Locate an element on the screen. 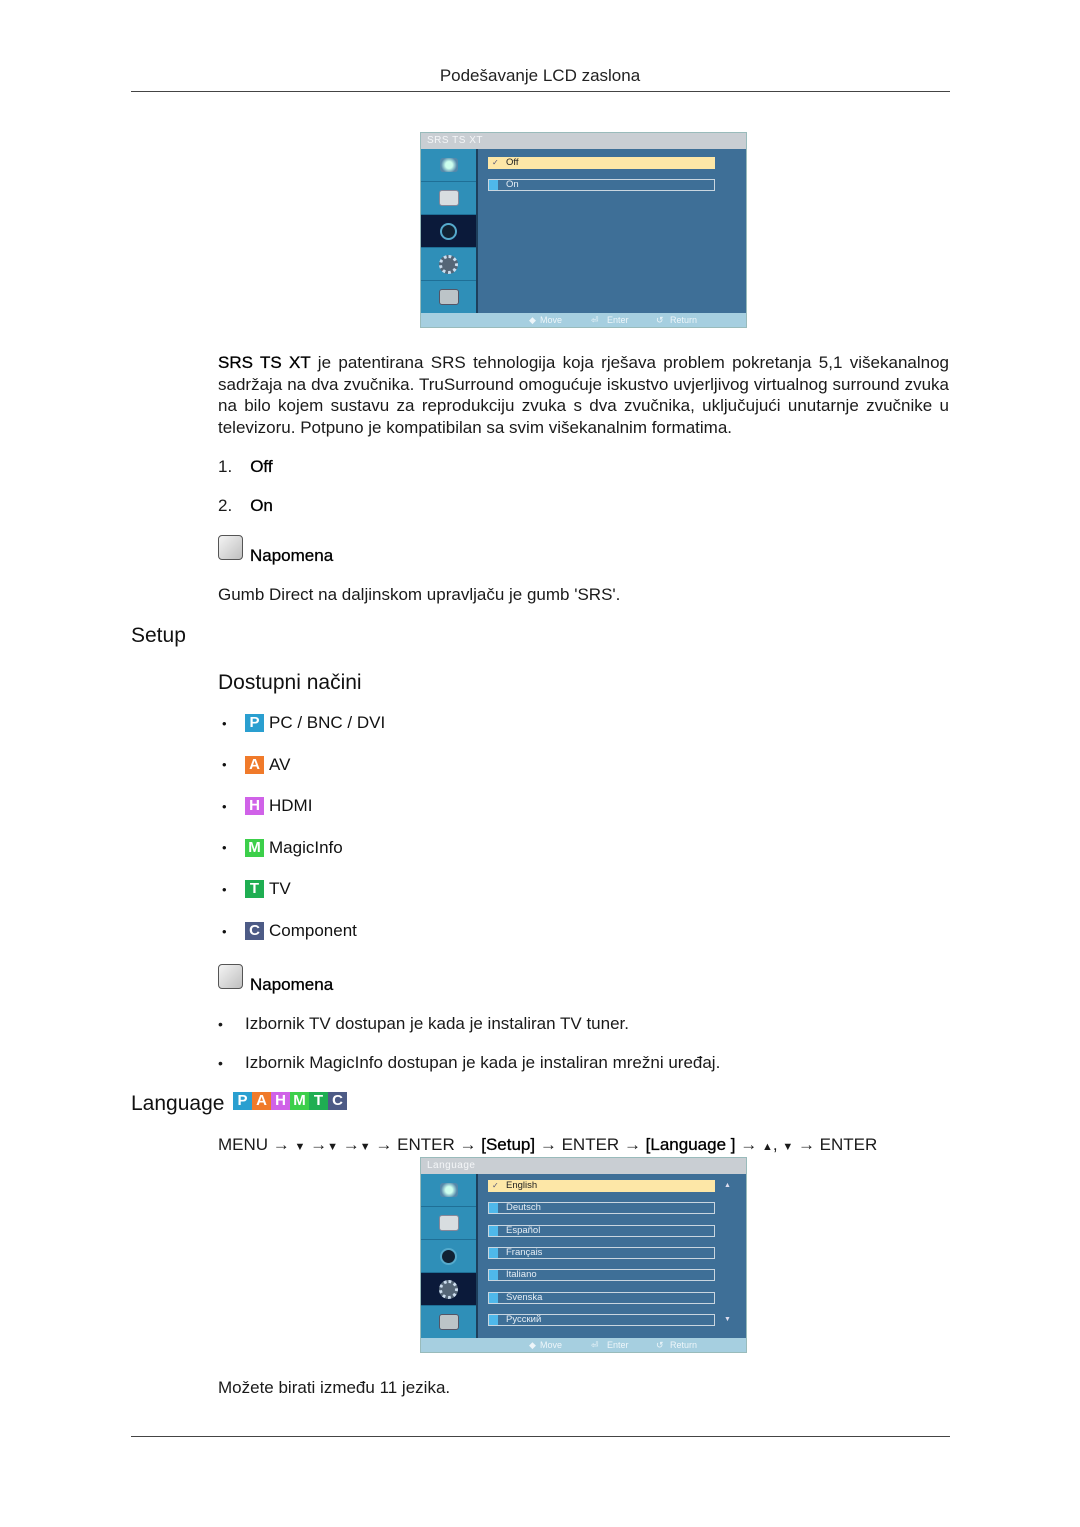 This screenshot has width=1080, height=1527. osd-title: SRS TS XT is located at coordinates (583, 141).